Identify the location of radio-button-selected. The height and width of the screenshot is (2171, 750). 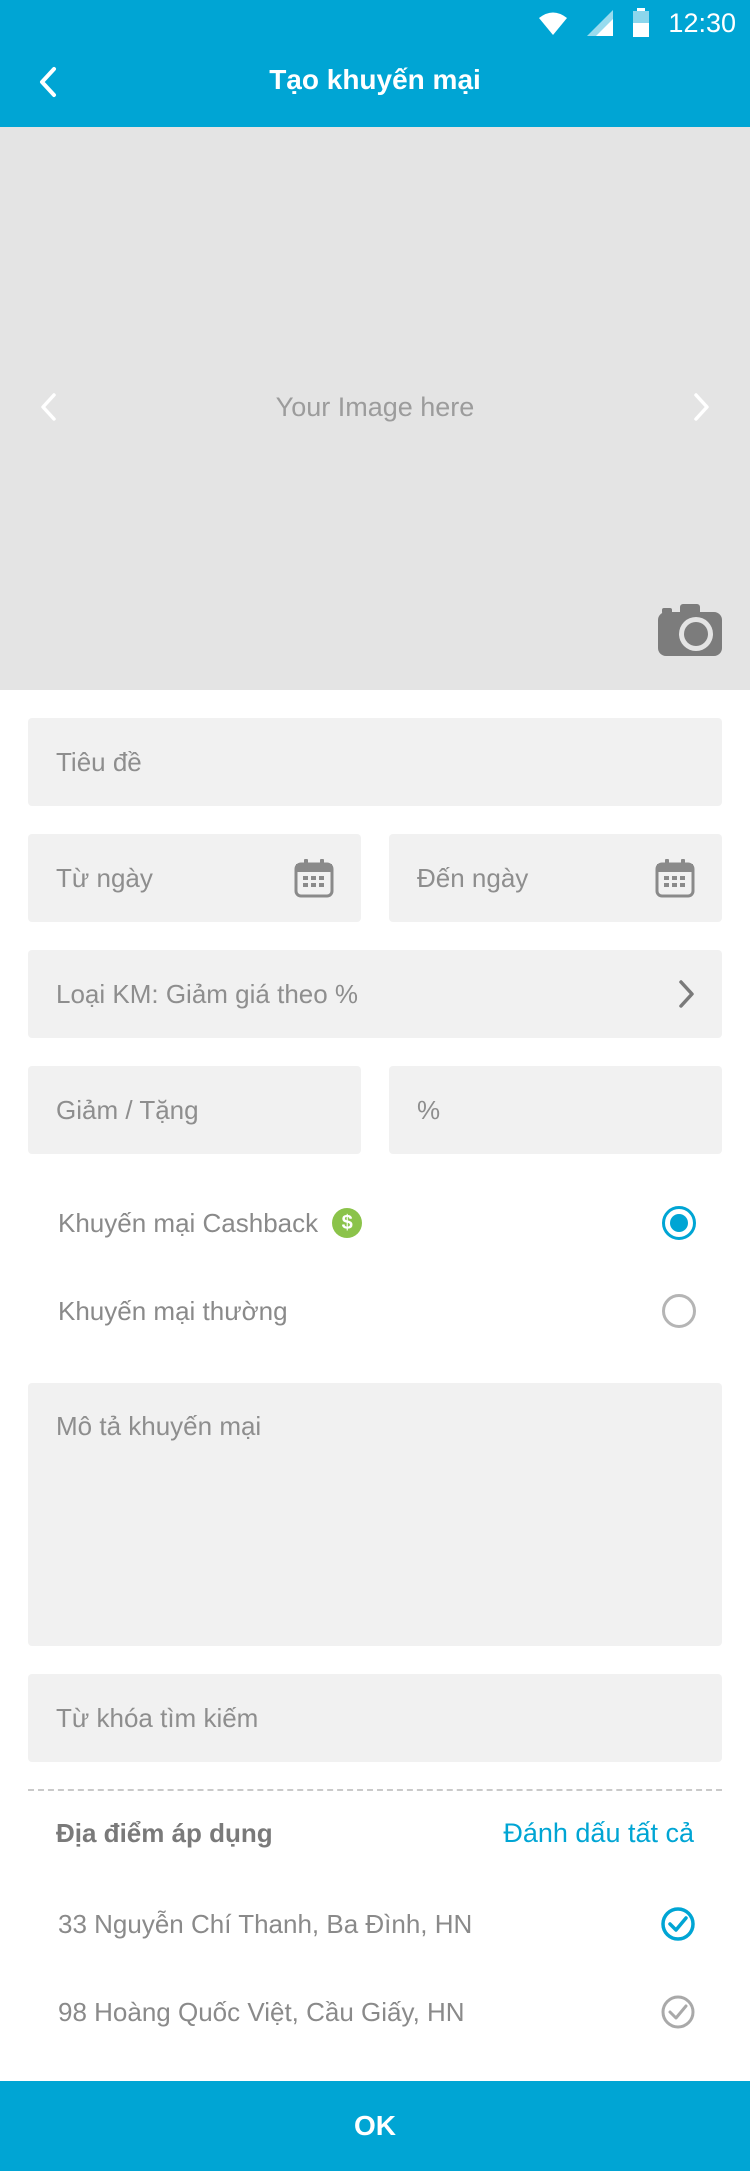
(679, 1223).